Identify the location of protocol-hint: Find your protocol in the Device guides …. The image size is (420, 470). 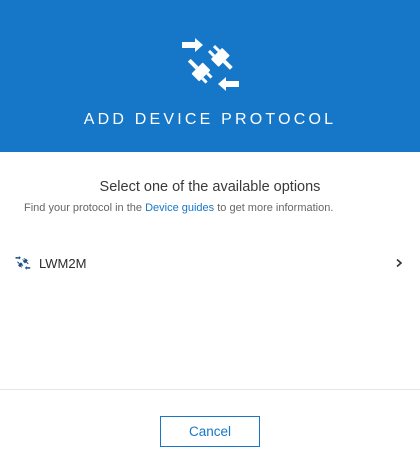
(214, 208).